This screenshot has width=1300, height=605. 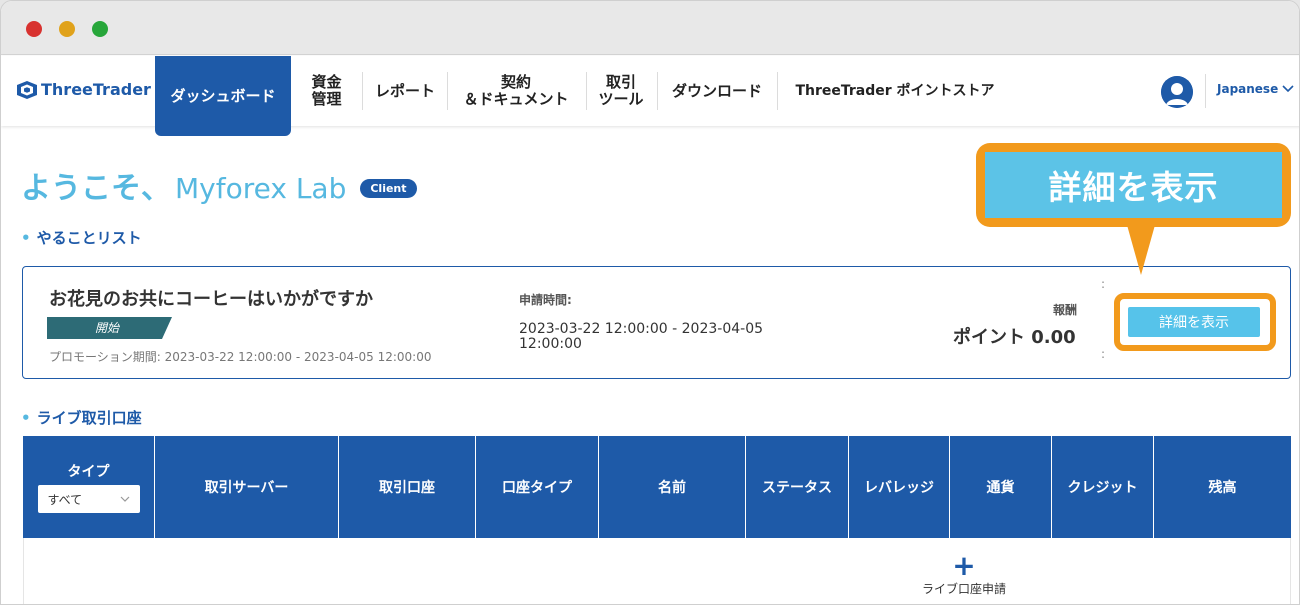 I want to click on callout-text: 詳細を表示, so click(x=1133, y=185).